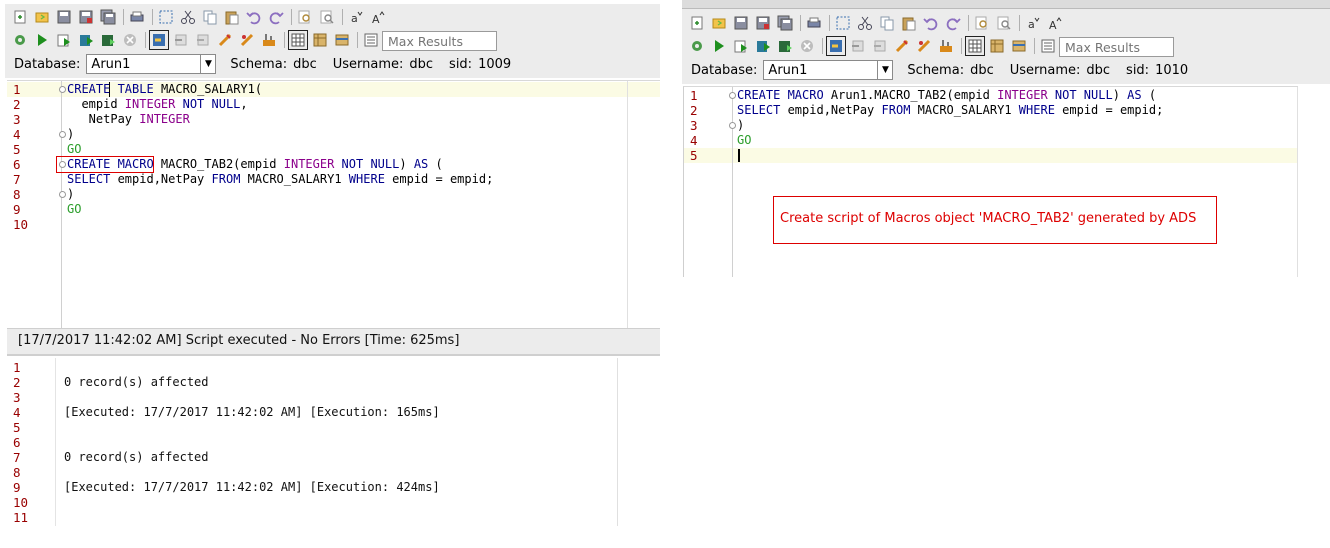 Image resolution: width=1330 pixels, height=548 pixels. Describe the element at coordinates (74, 209) in the screenshot. I see `go-statement: GO` at that location.